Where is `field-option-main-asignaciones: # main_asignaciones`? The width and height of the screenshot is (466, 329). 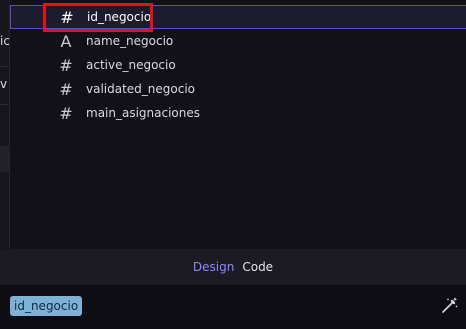
field-option-main-asignaciones: # main_asignaciones is located at coordinates (238, 113).